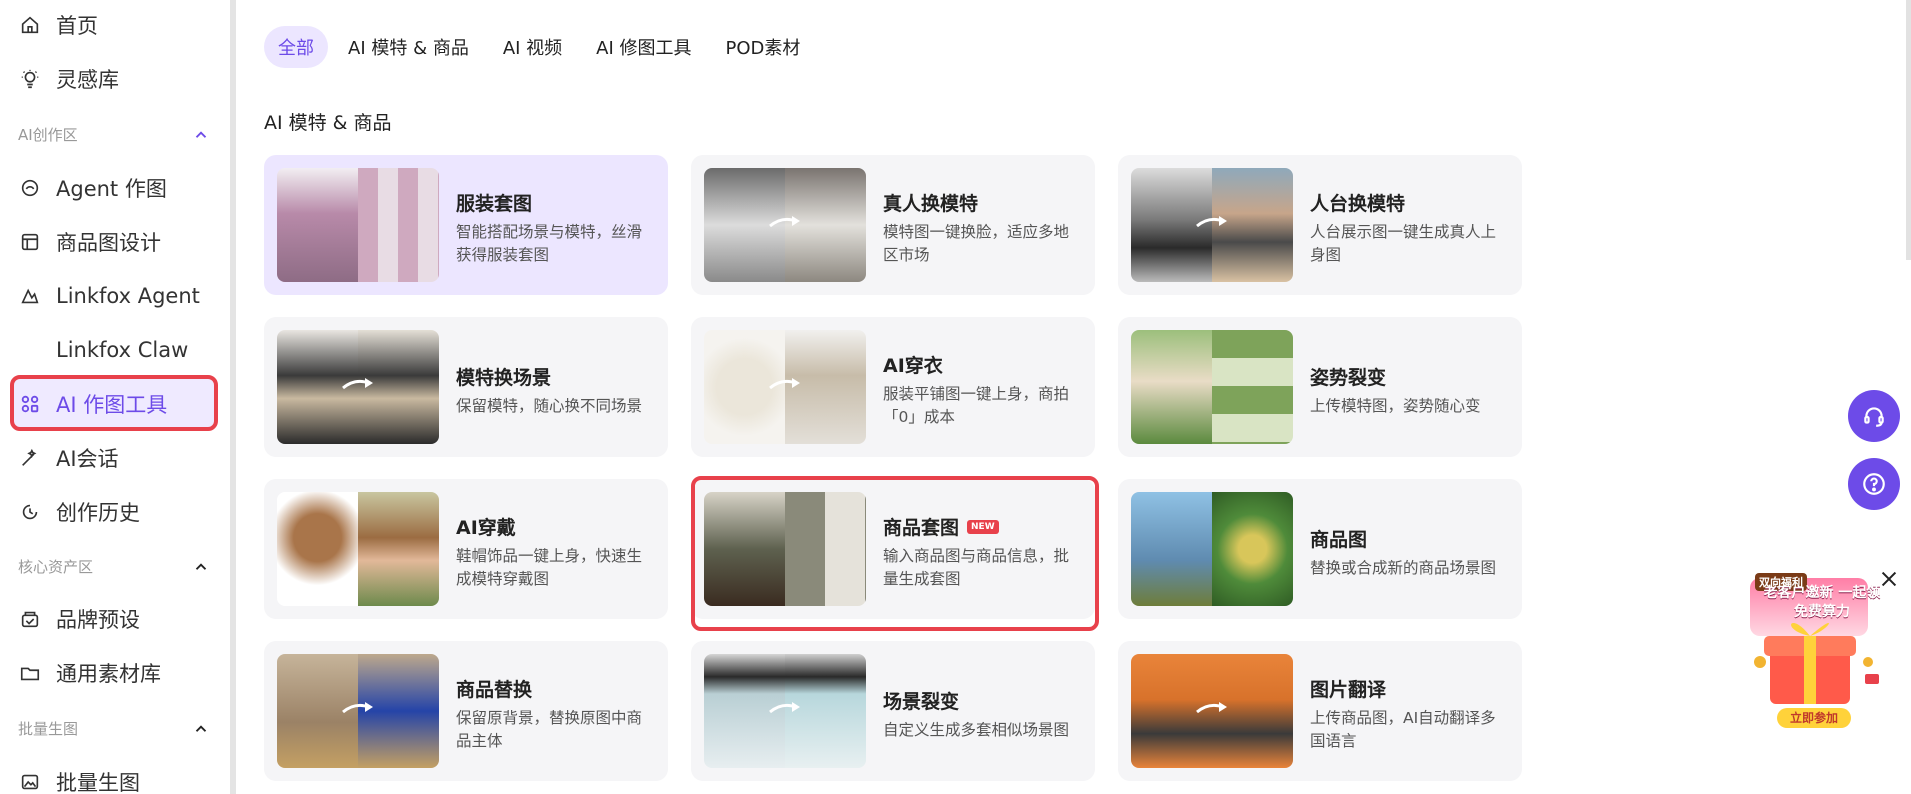  I want to click on tab-ai-retouch: AI 修图工具, so click(643, 47).